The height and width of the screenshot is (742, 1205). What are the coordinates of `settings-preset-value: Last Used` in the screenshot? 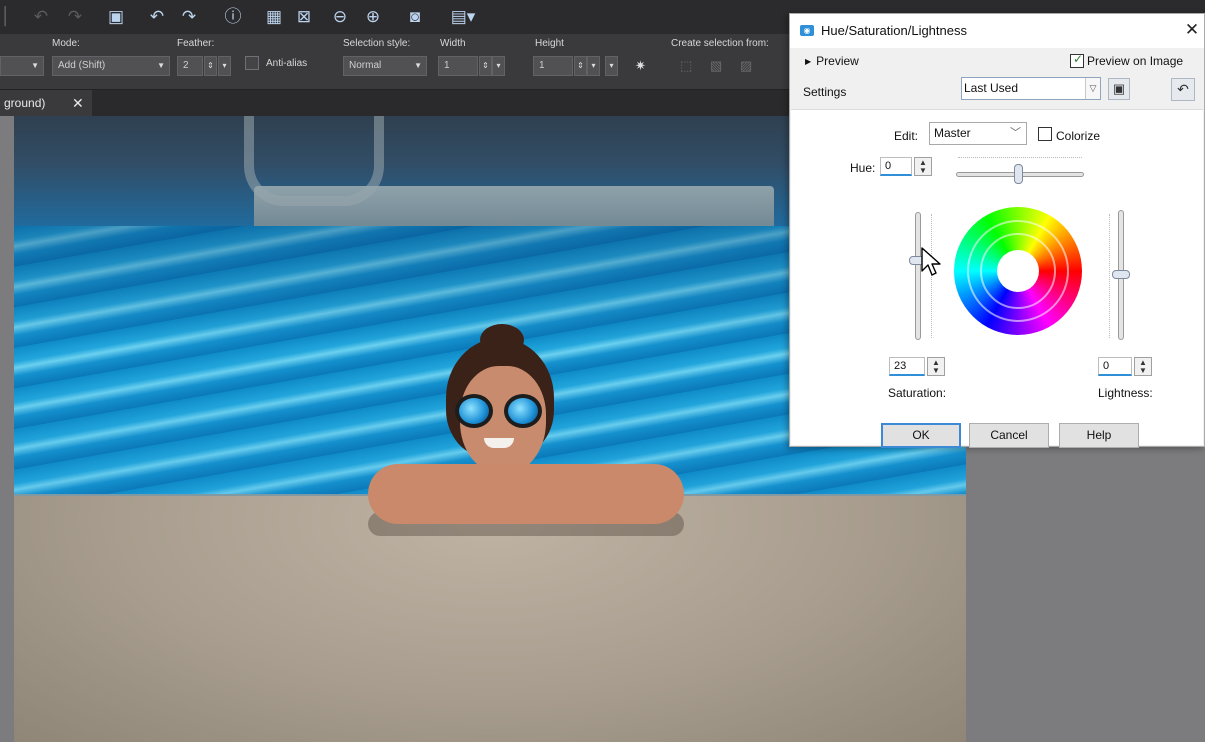 It's located at (991, 88).